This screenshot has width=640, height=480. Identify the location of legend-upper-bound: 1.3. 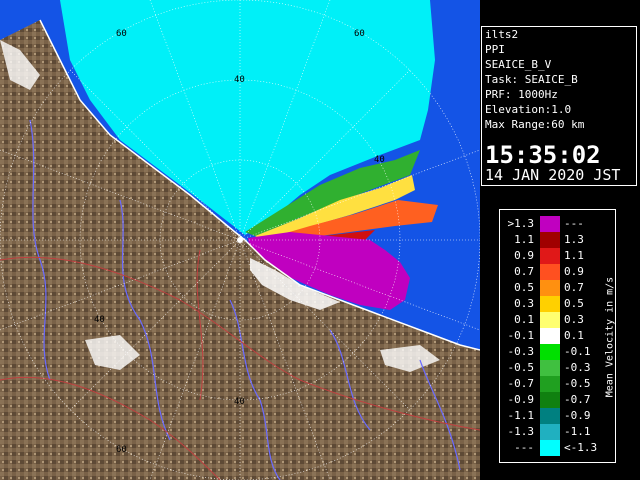
(574, 239).